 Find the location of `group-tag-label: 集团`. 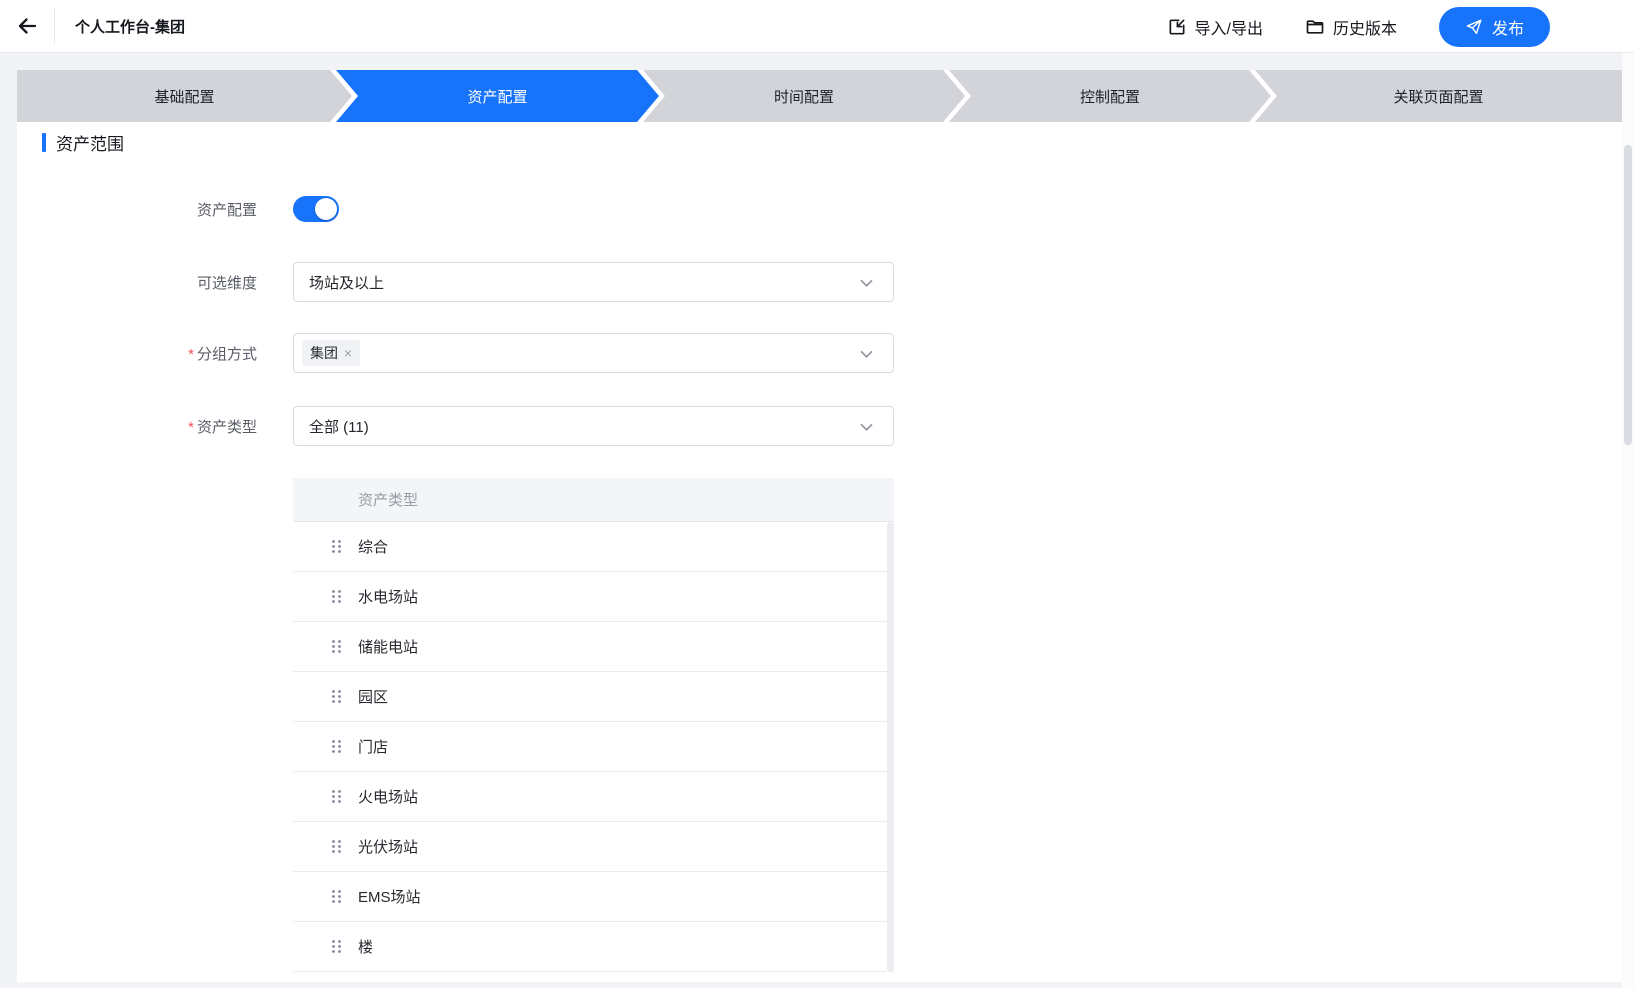

group-tag-label: 集团 is located at coordinates (324, 353).